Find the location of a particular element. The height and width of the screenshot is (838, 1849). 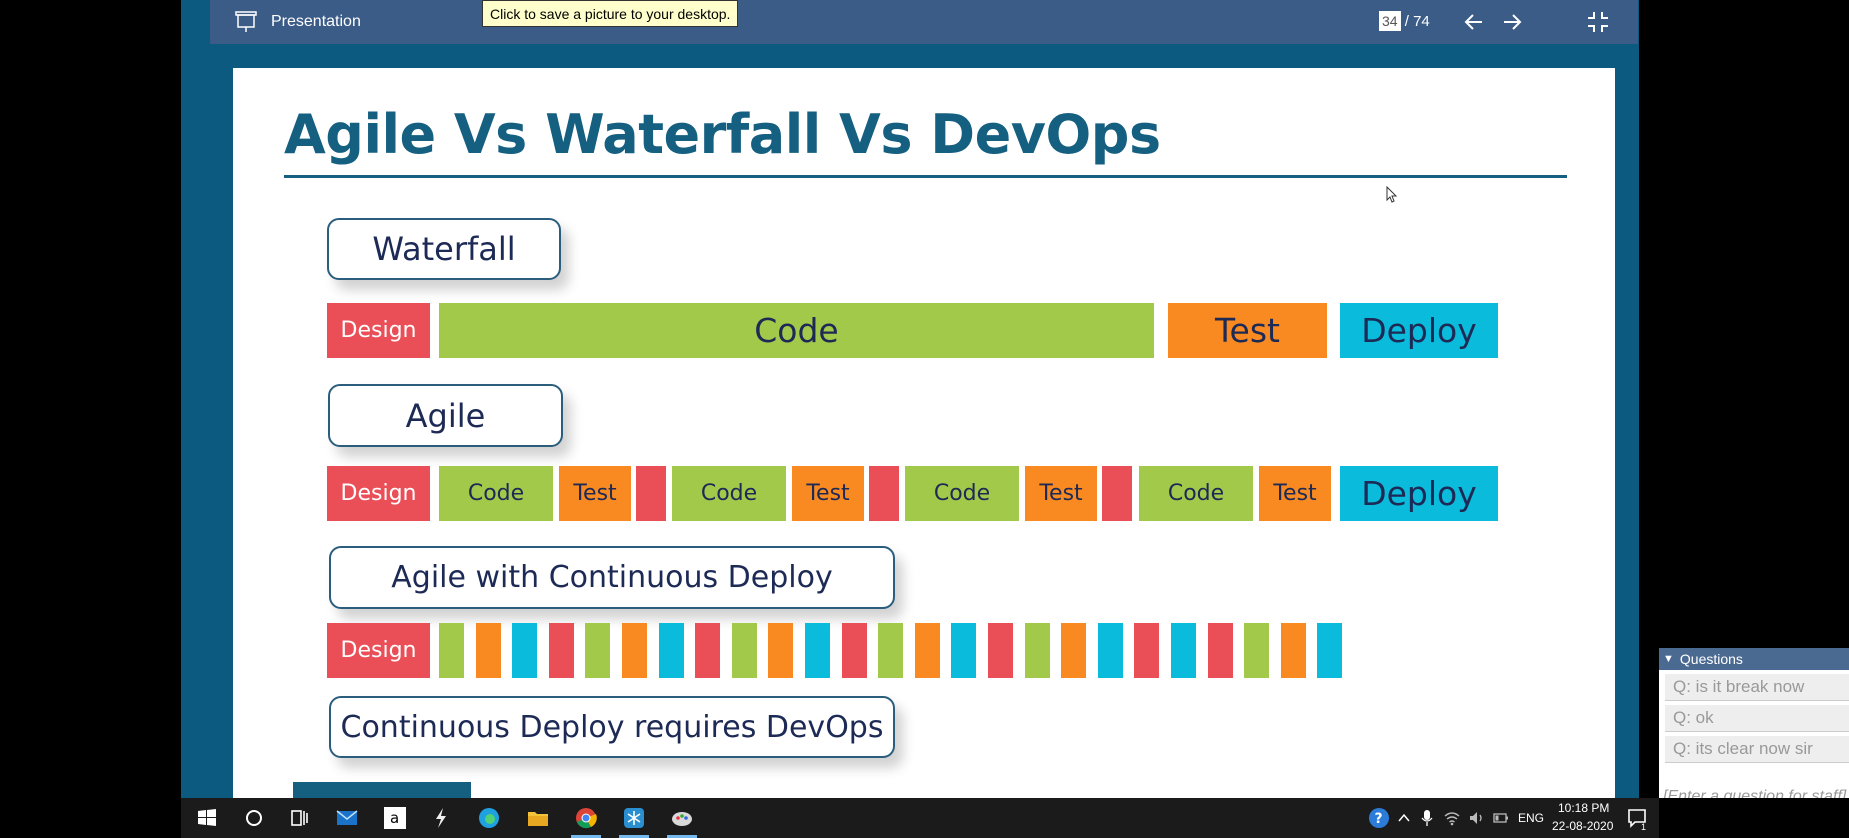

windows-start-icon is located at coordinates (207, 818).